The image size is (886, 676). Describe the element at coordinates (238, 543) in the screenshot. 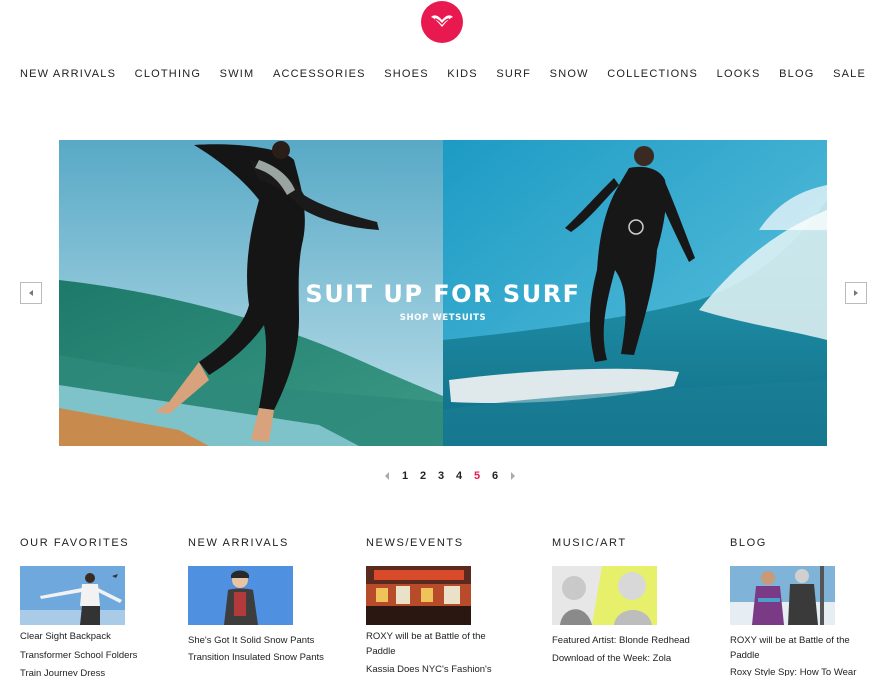

I see `section-title: NEW ARRIVALS` at that location.